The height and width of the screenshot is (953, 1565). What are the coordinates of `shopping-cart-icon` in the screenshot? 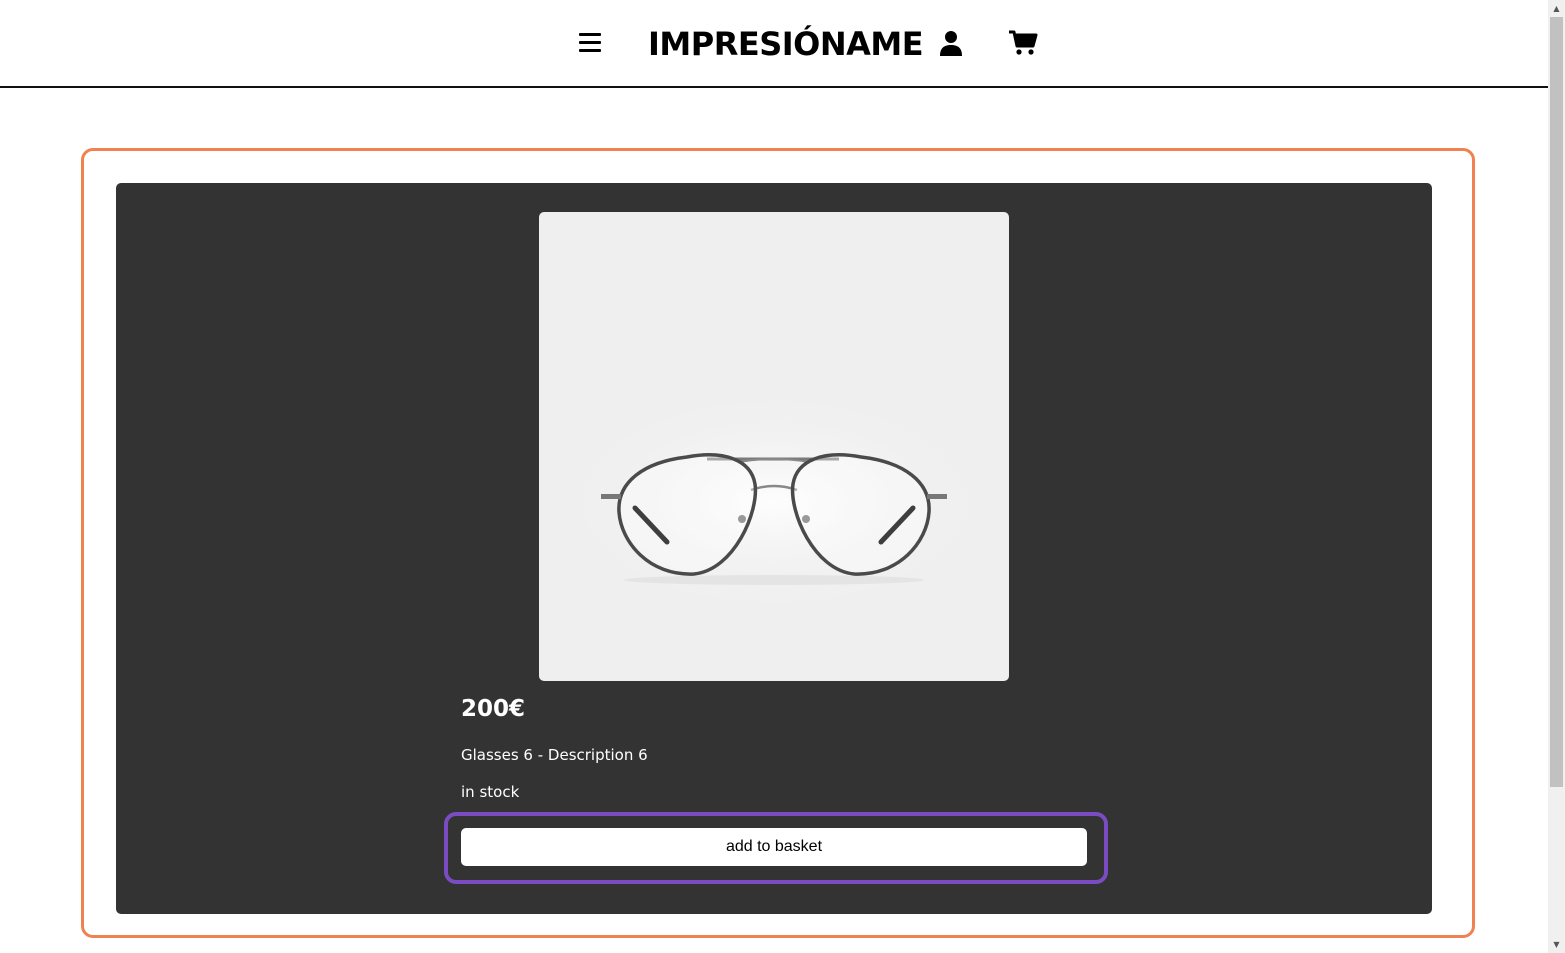 It's located at (1023, 43).